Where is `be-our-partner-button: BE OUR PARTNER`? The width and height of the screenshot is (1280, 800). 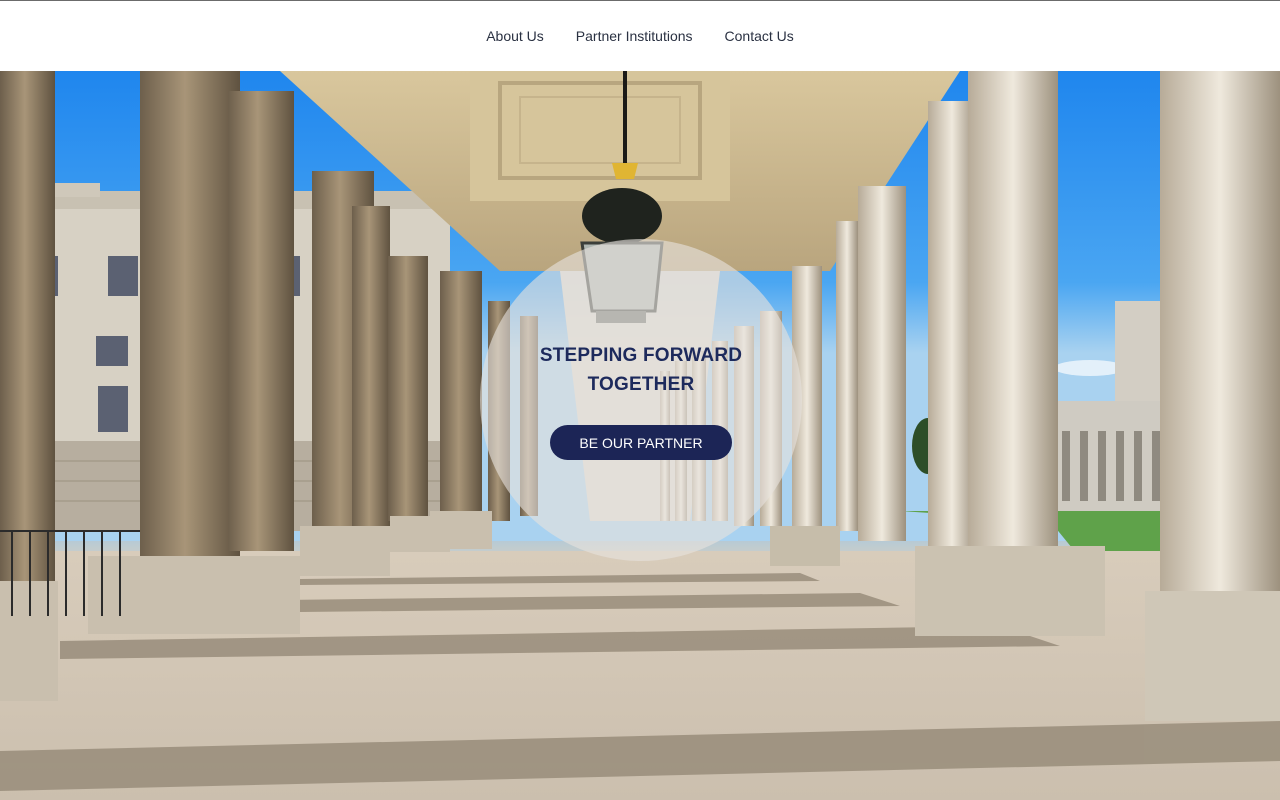
be-our-partner-button: BE OUR PARTNER is located at coordinates (641, 442).